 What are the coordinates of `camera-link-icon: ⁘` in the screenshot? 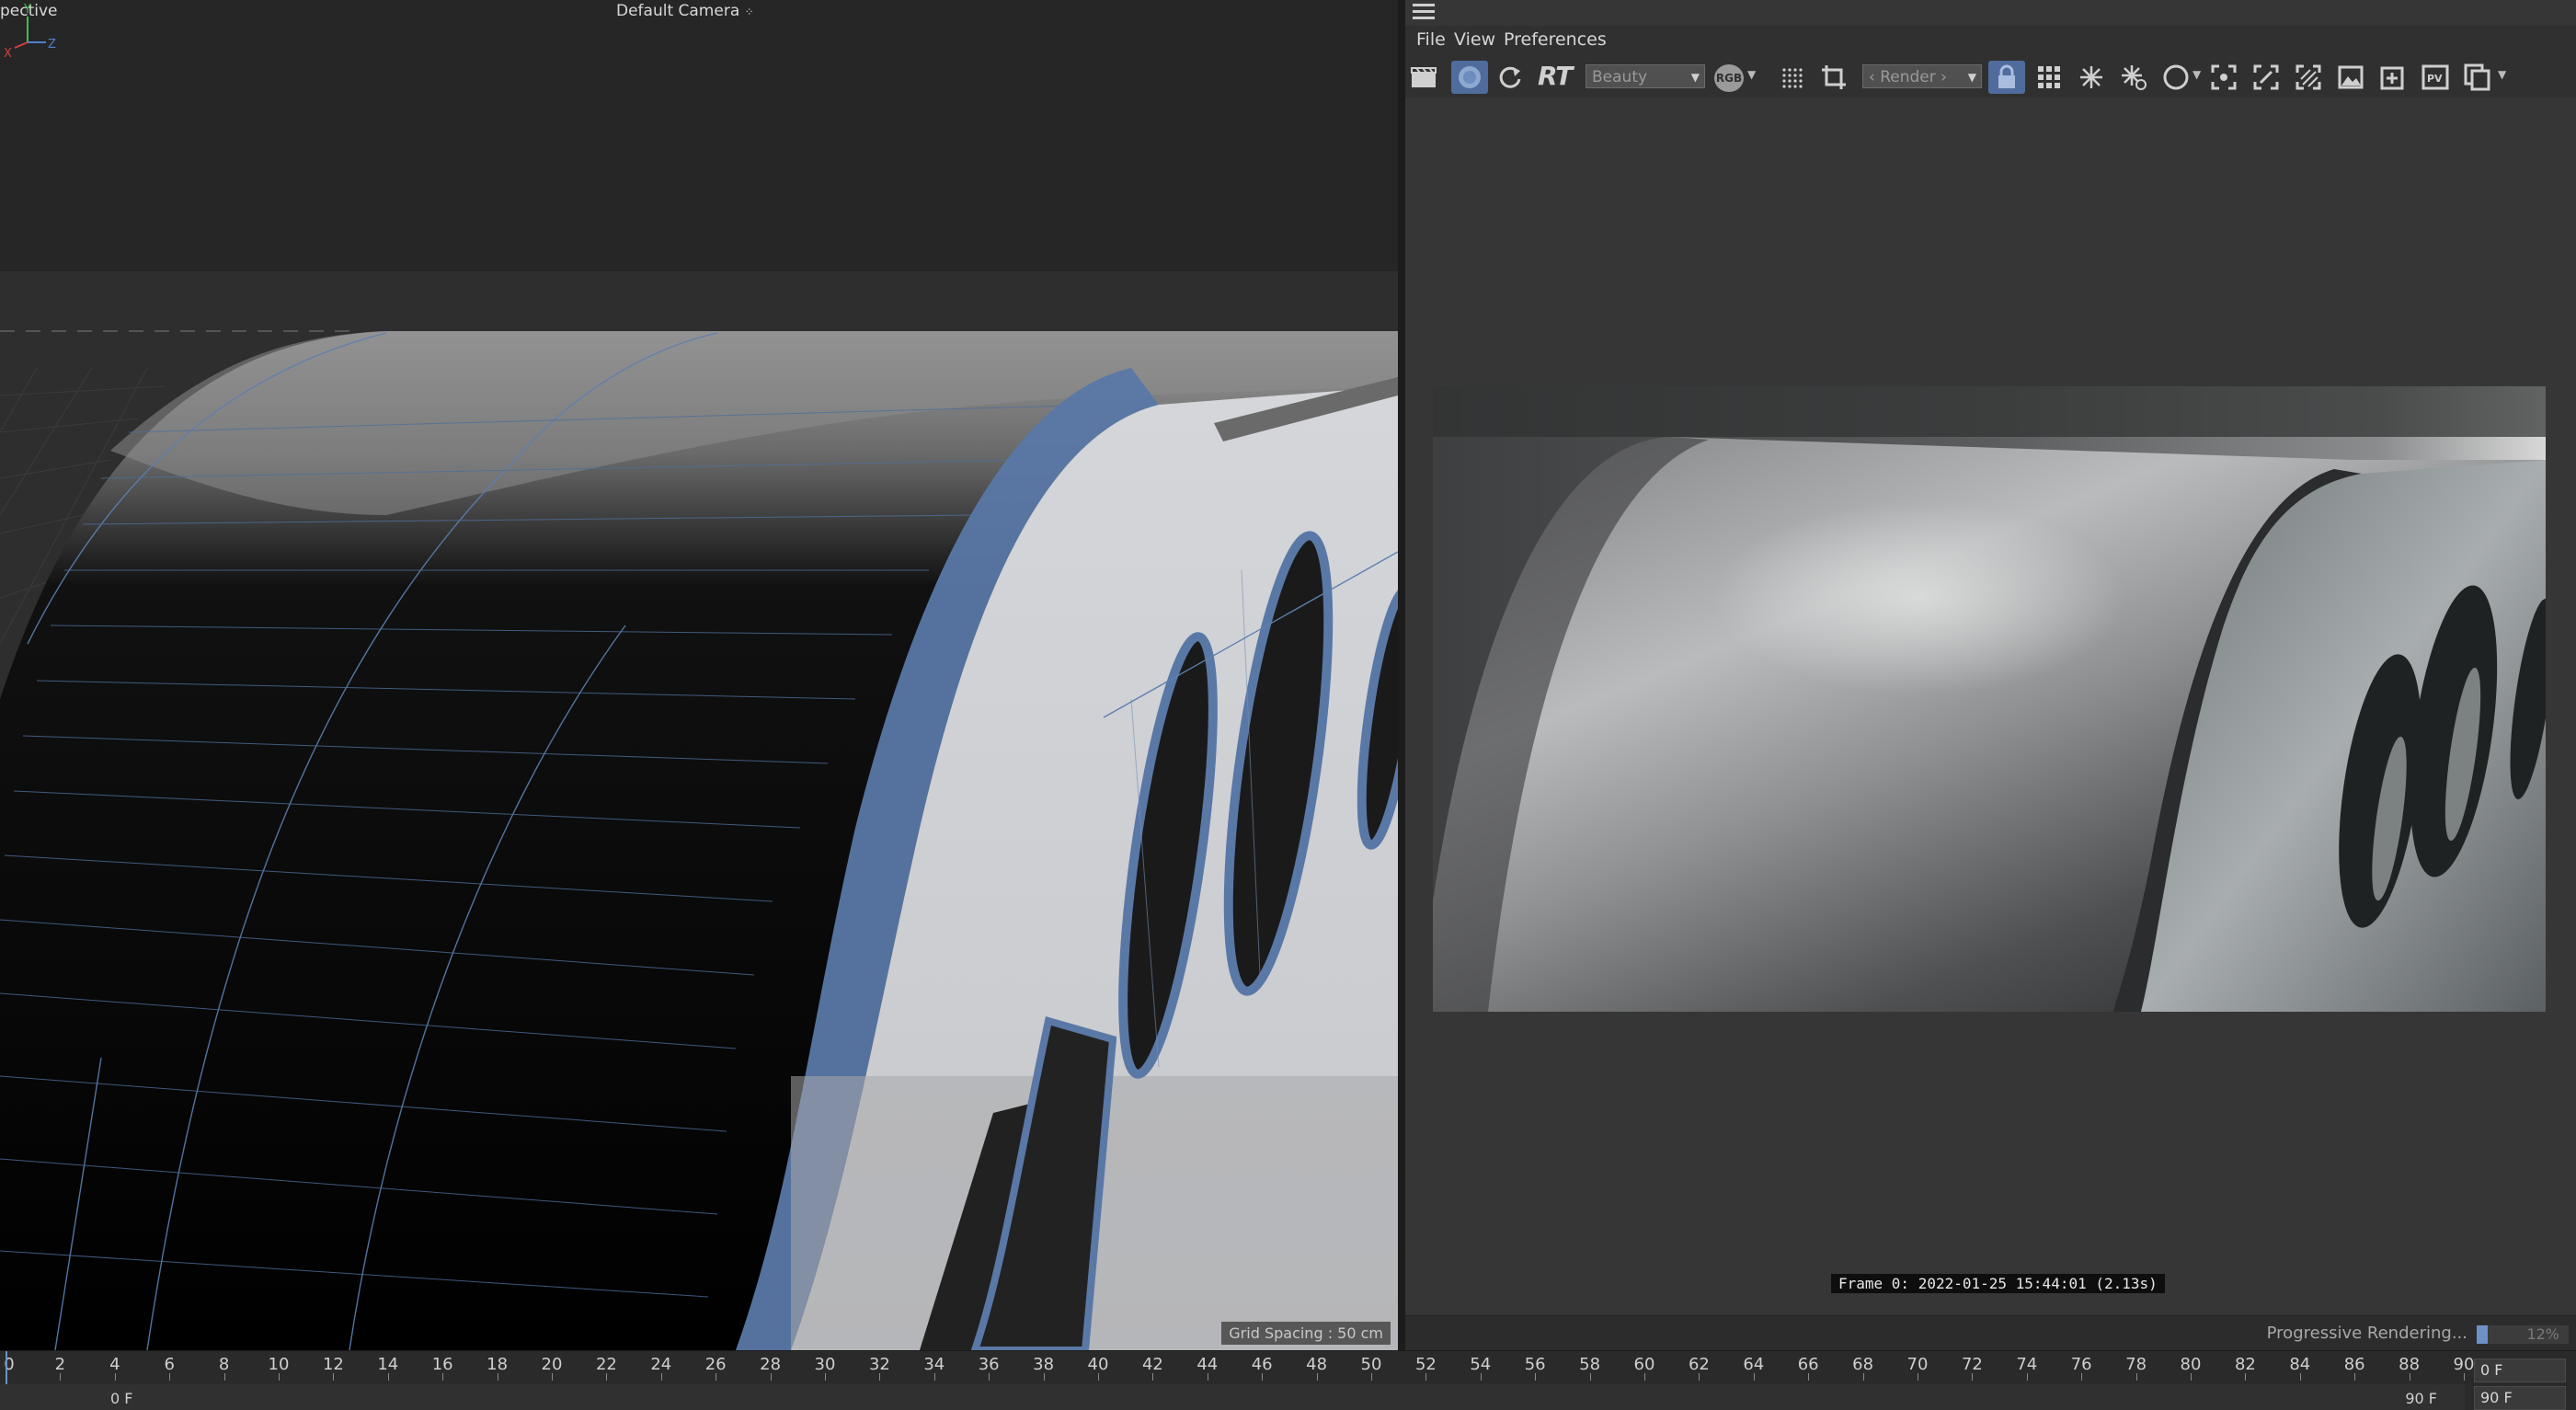 It's located at (749, 12).